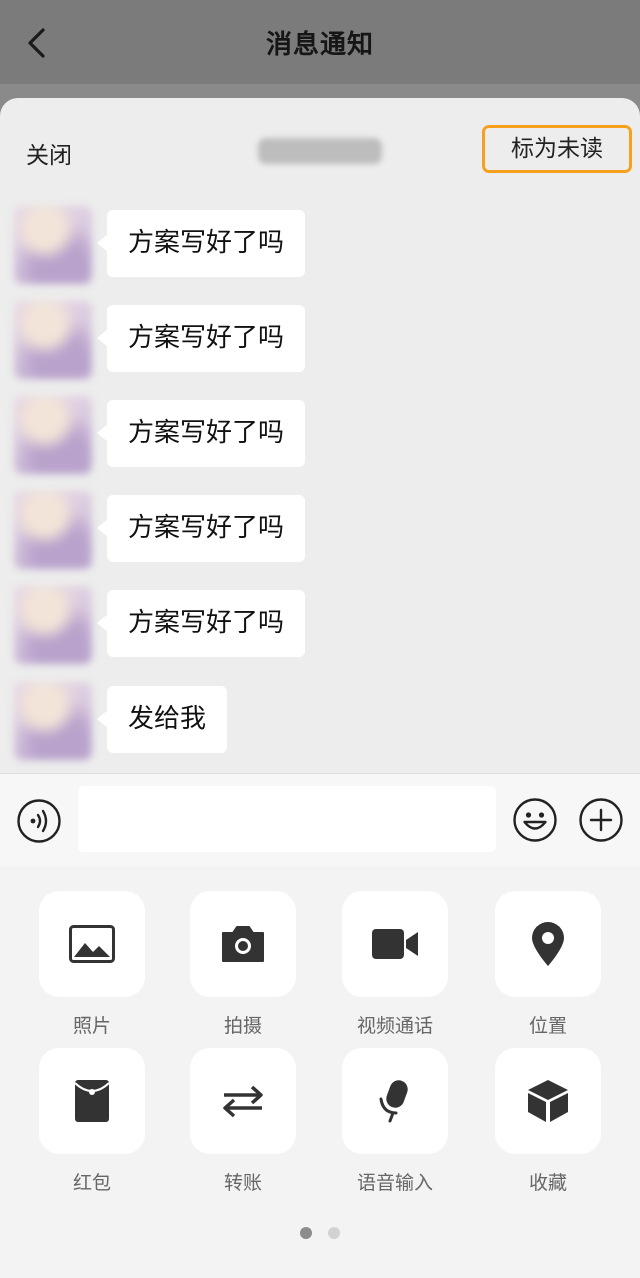 Image resolution: width=640 pixels, height=1278 pixels. I want to click on voice-input-icon, so click(39, 821).